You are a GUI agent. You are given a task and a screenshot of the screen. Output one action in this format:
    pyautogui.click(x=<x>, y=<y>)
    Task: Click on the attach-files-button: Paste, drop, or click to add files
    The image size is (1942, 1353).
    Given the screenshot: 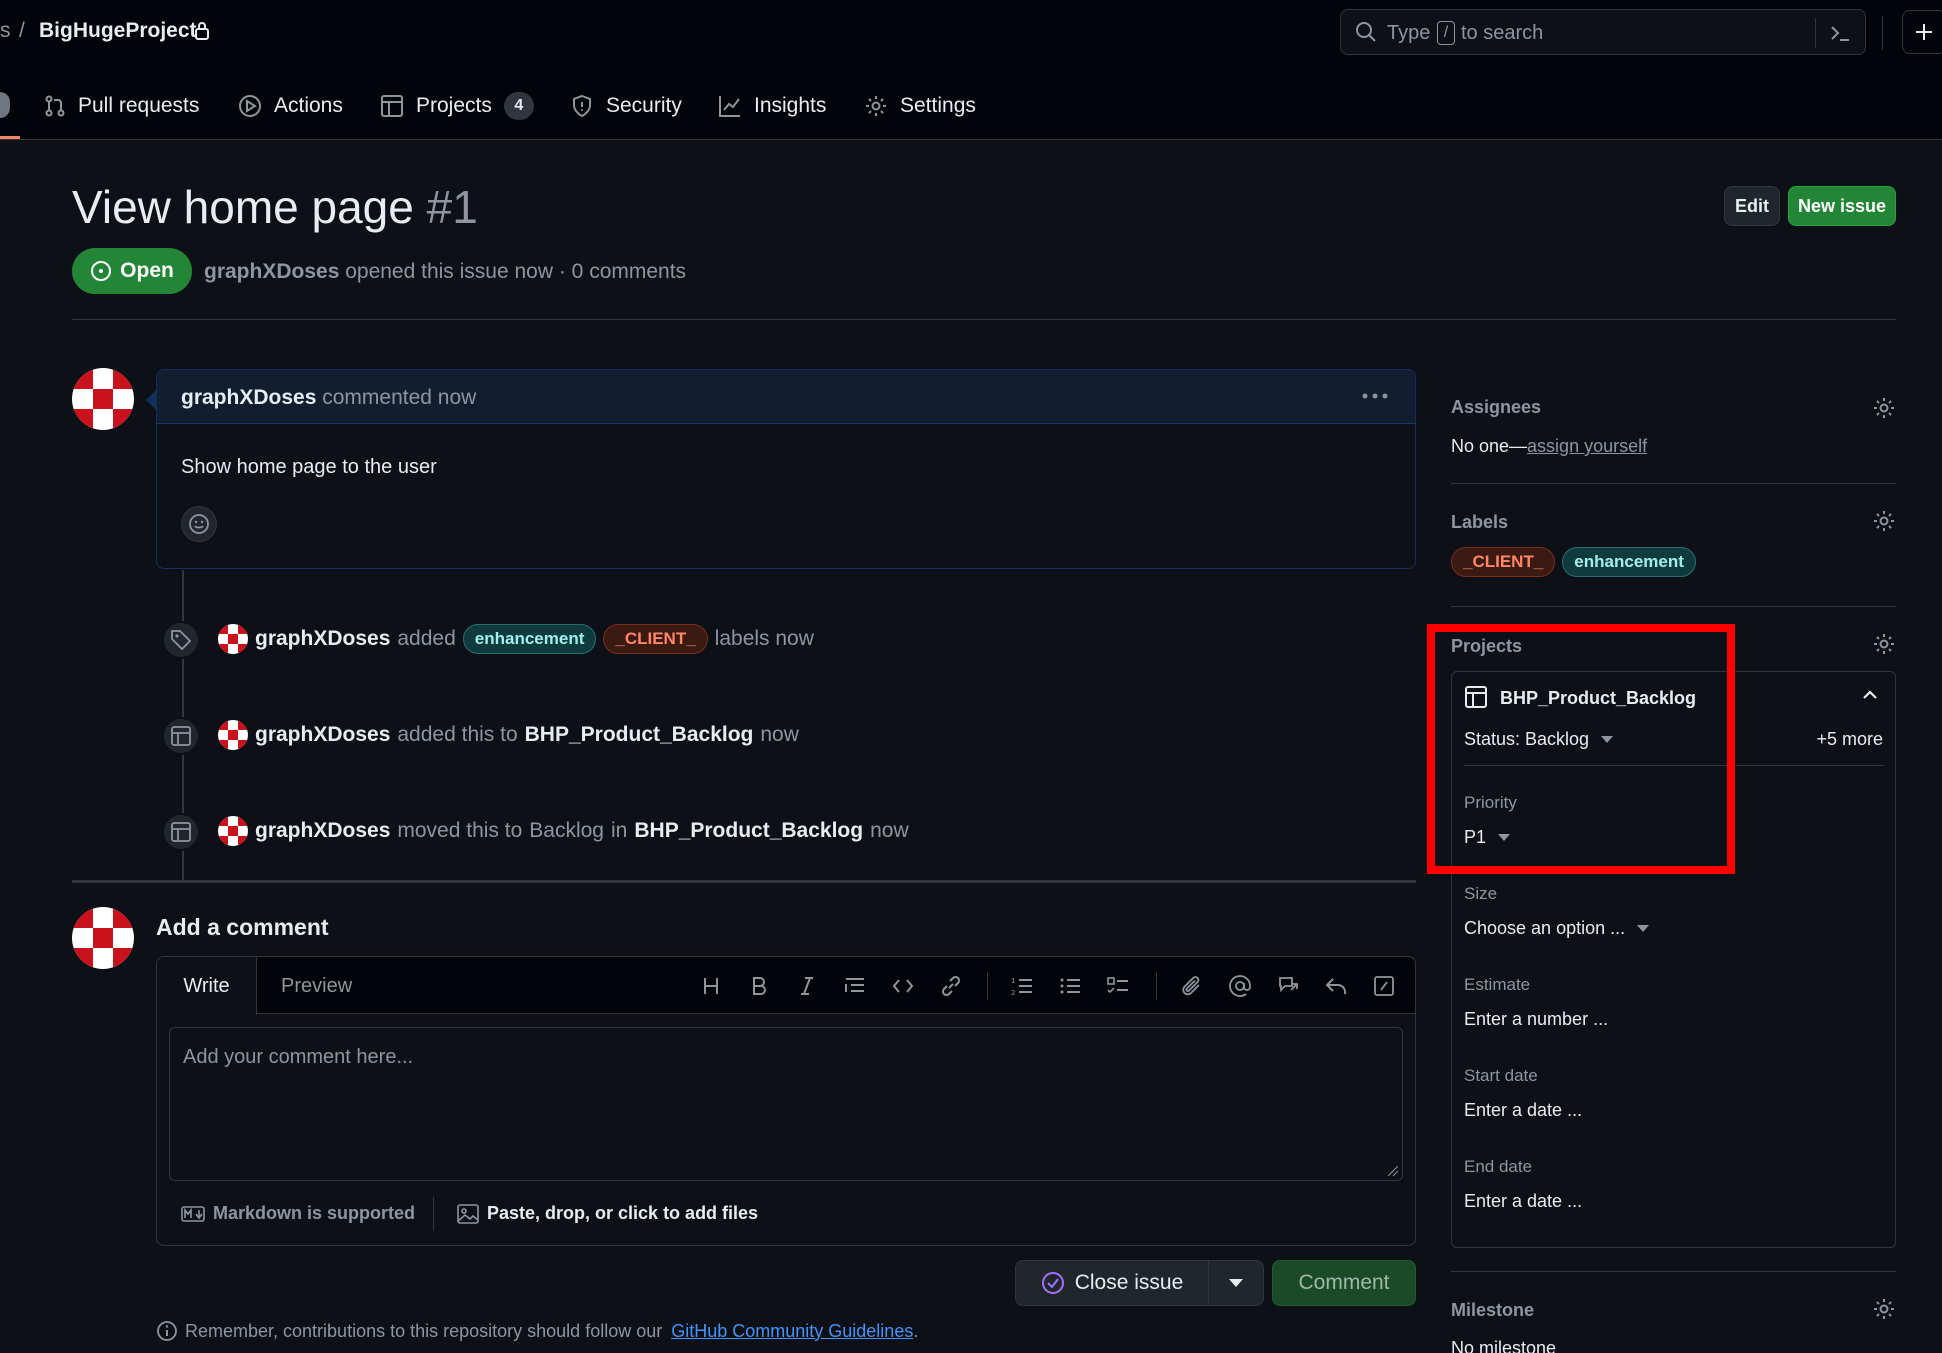 What is the action you would take?
    pyautogui.click(x=607, y=1213)
    